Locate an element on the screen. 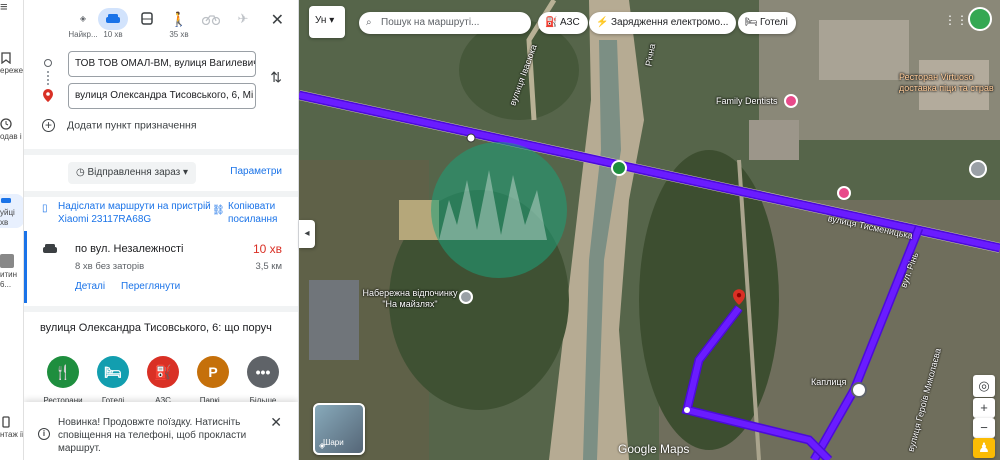 The image size is (1000, 460). target-icon: ◎ is located at coordinates (984, 385).